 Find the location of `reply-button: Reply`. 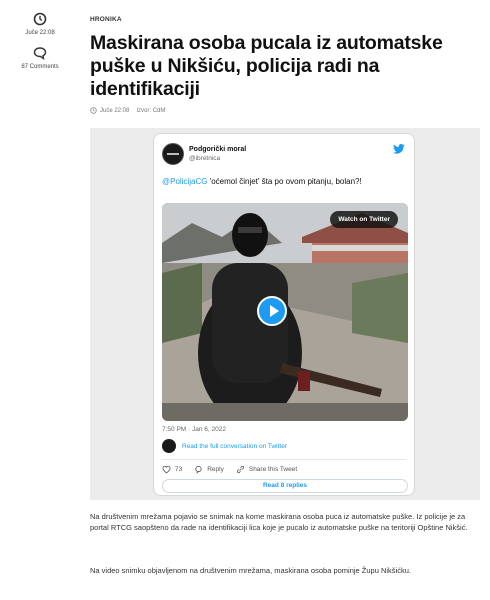

reply-button: Reply is located at coordinates (209, 469).